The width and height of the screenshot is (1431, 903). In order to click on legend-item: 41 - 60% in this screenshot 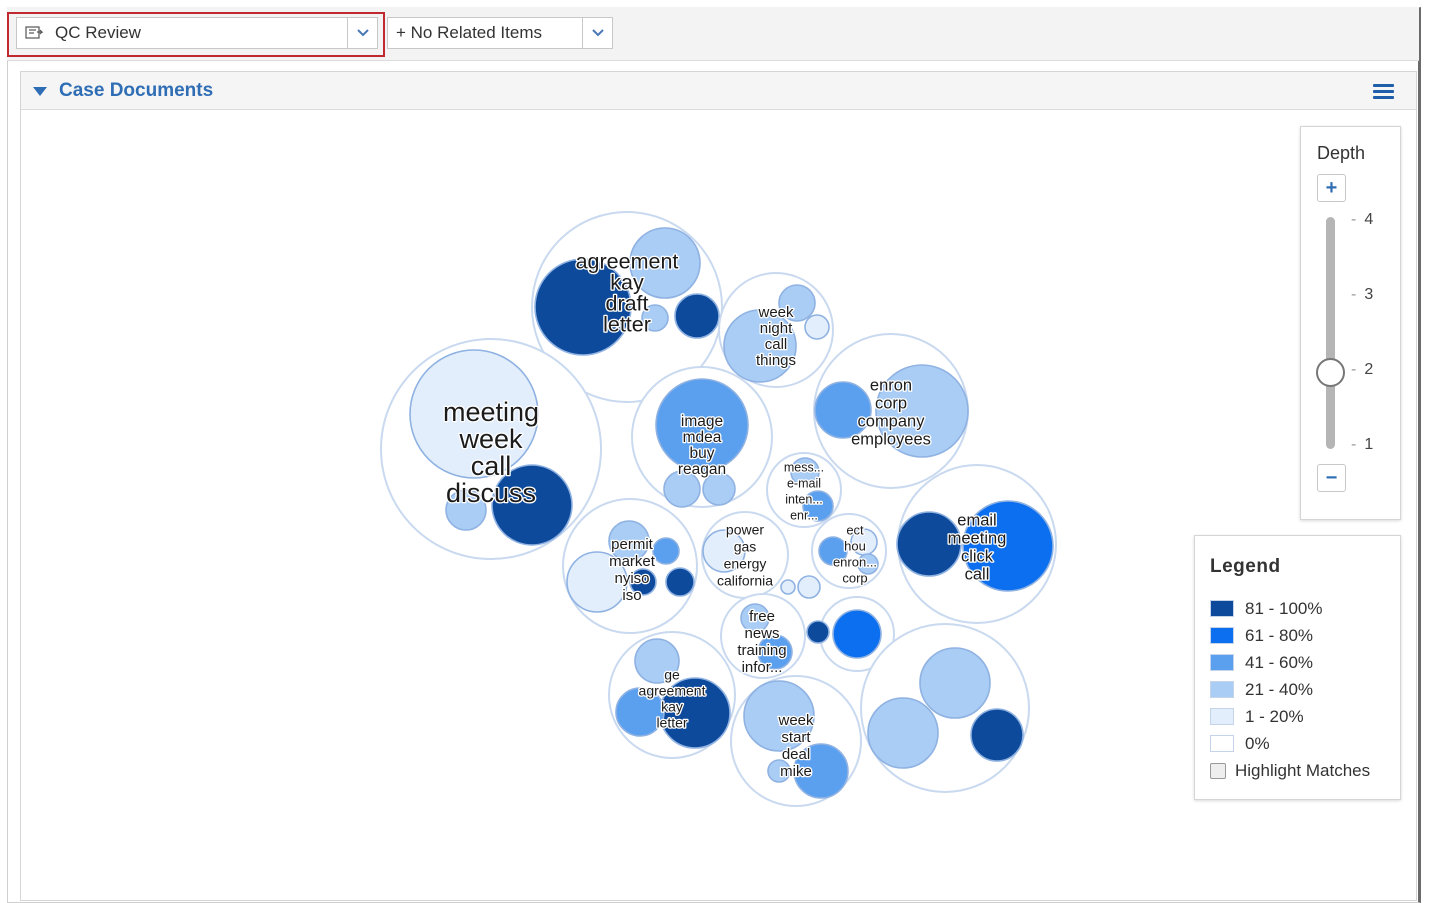, I will do `click(1266, 662)`.